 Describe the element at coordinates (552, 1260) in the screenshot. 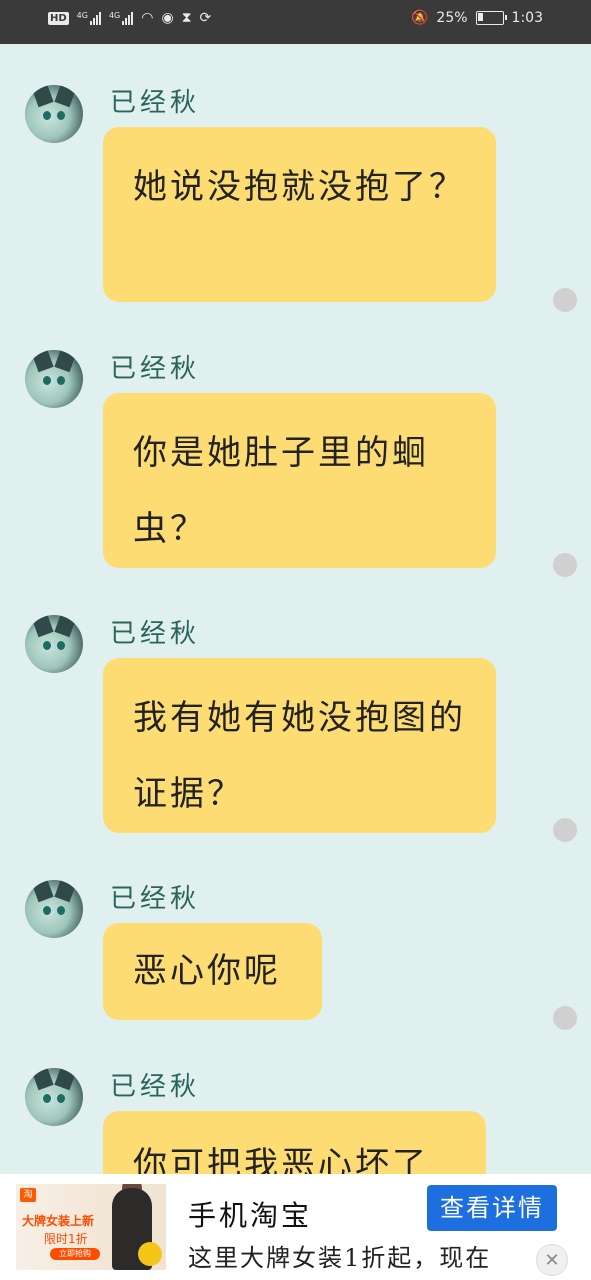

I see `close-icon: ✕` at that location.